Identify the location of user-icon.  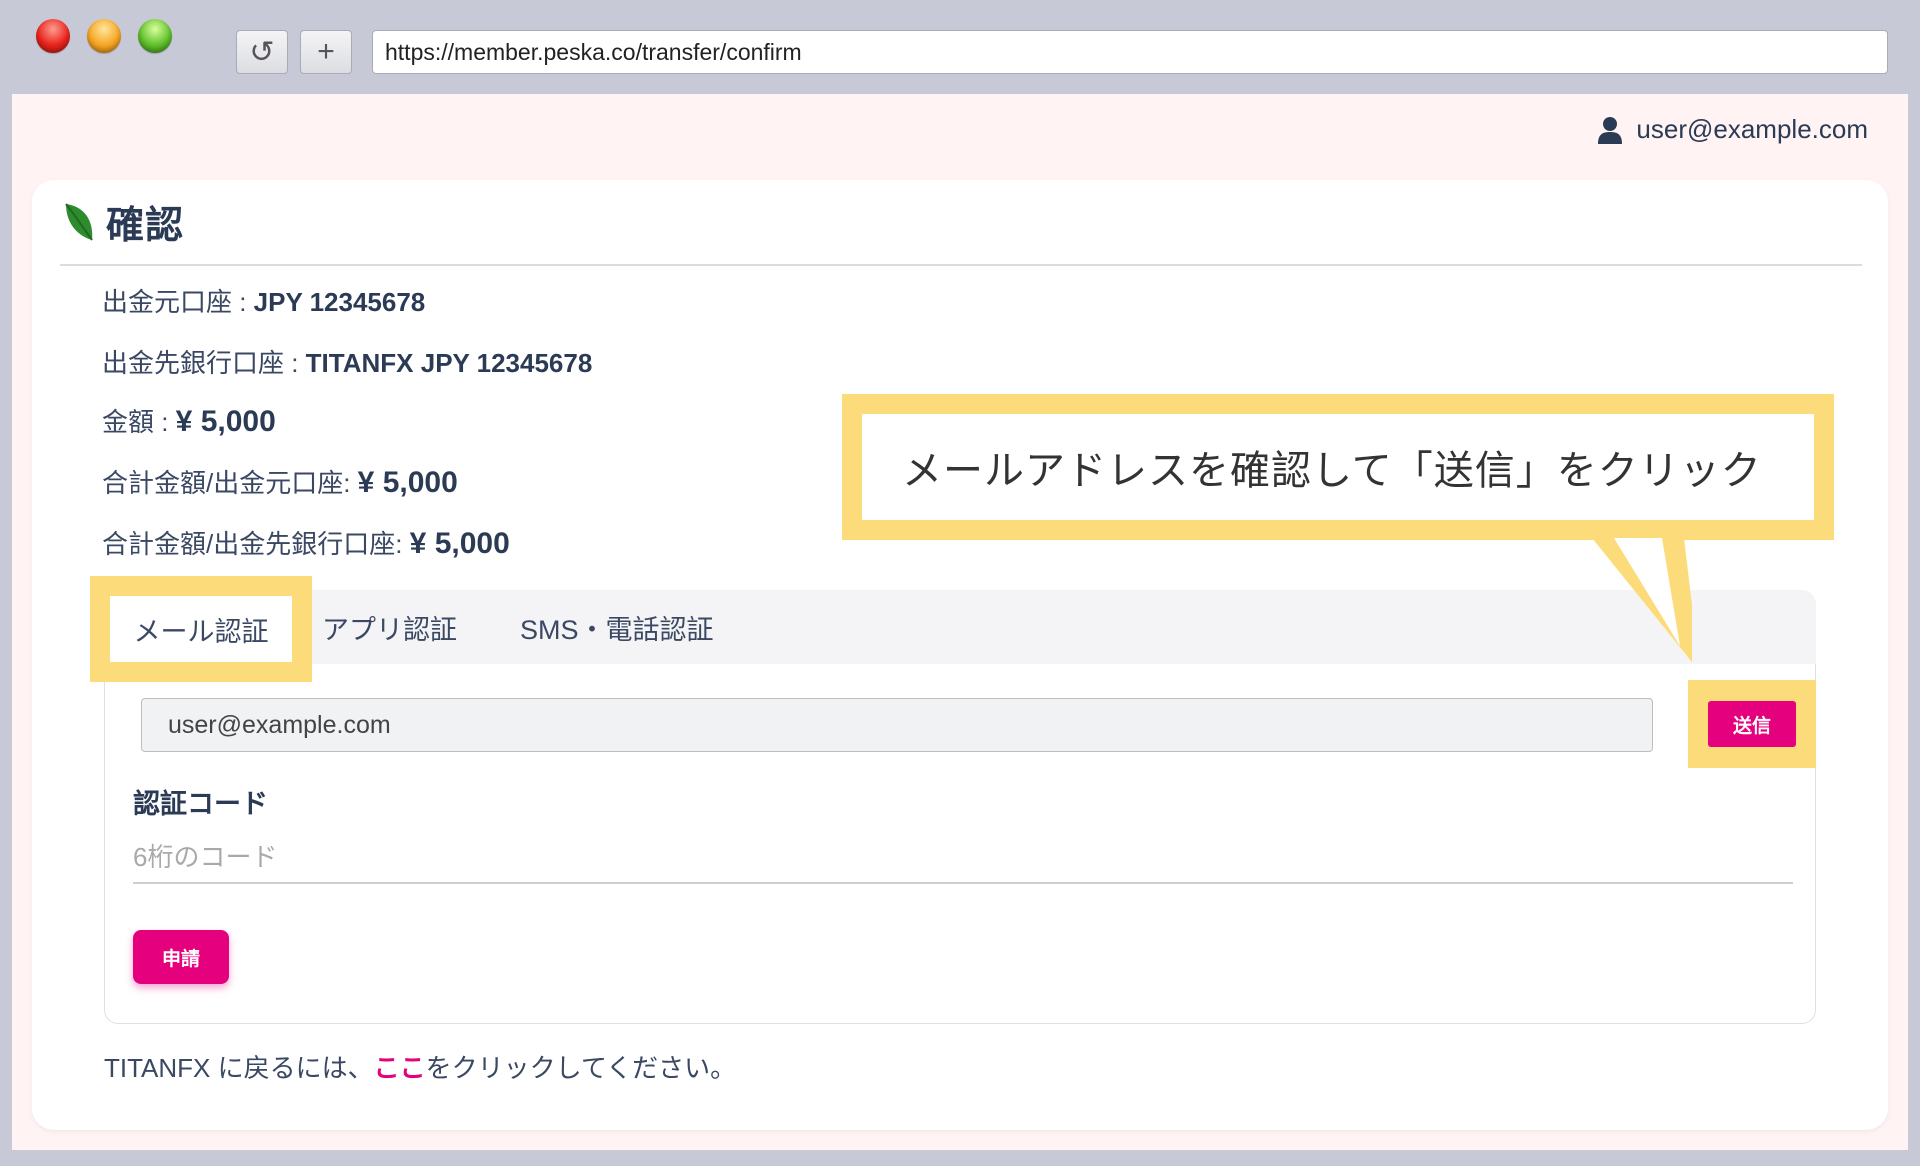
(1610, 130).